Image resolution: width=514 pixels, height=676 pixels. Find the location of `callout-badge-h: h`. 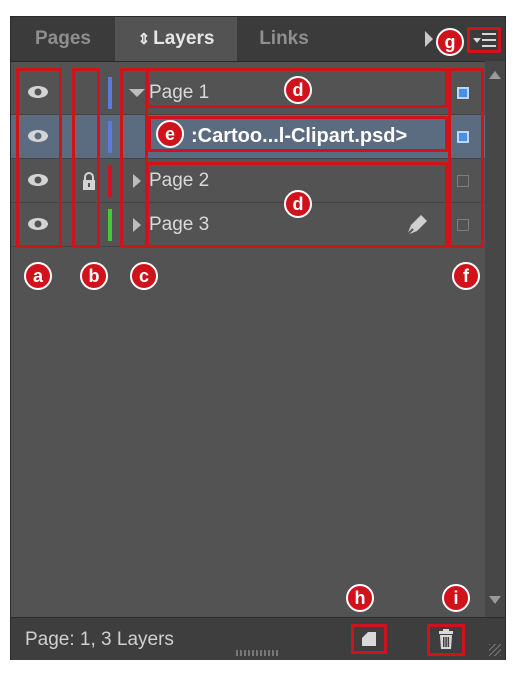

callout-badge-h: h is located at coordinates (360, 598).